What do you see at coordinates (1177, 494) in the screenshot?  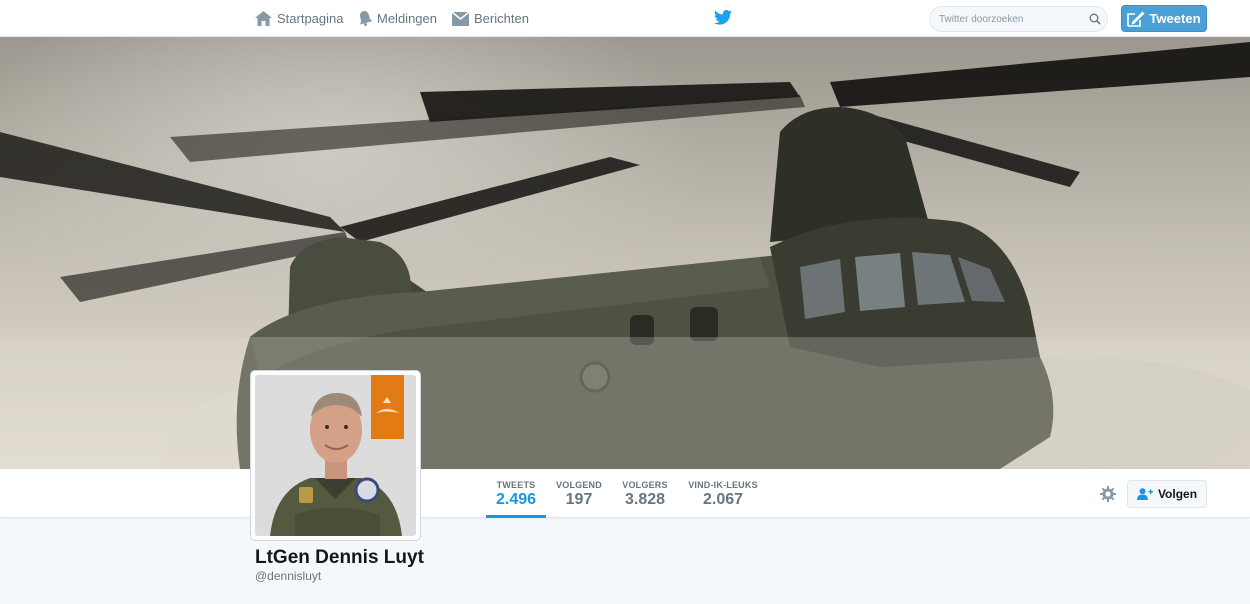 I see `follow-button-label: Volgen` at bounding box center [1177, 494].